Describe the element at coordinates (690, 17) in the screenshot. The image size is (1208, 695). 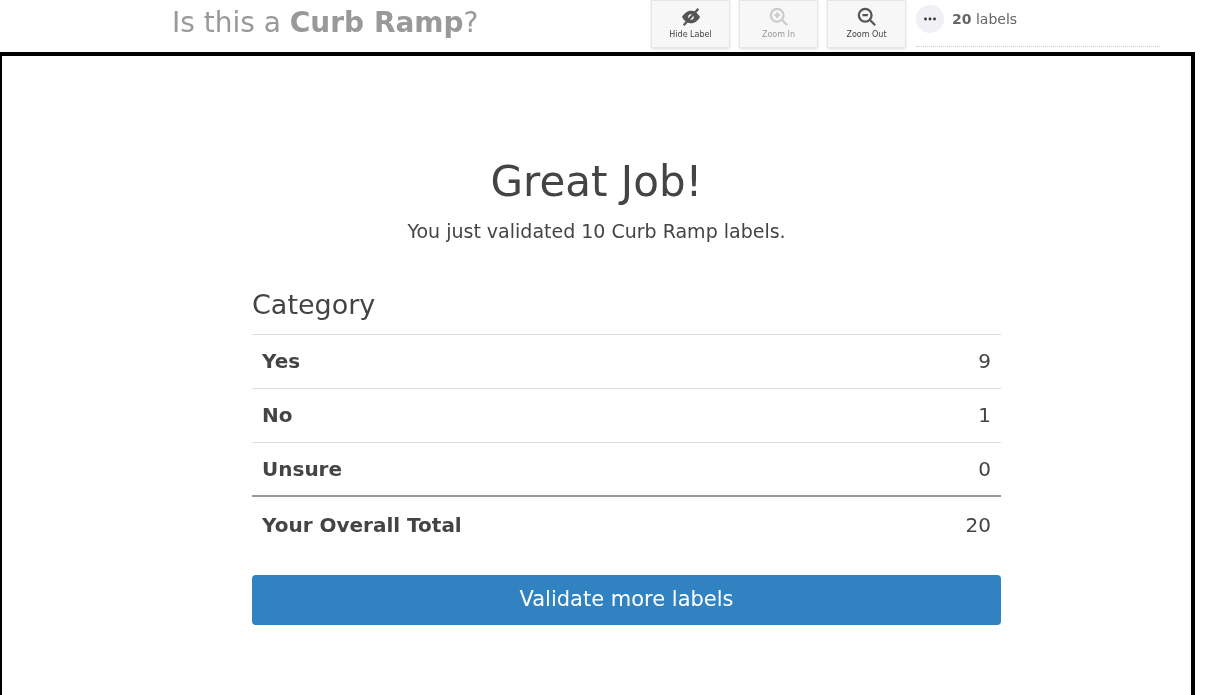
I see `hidden-eye-icon` at that location.